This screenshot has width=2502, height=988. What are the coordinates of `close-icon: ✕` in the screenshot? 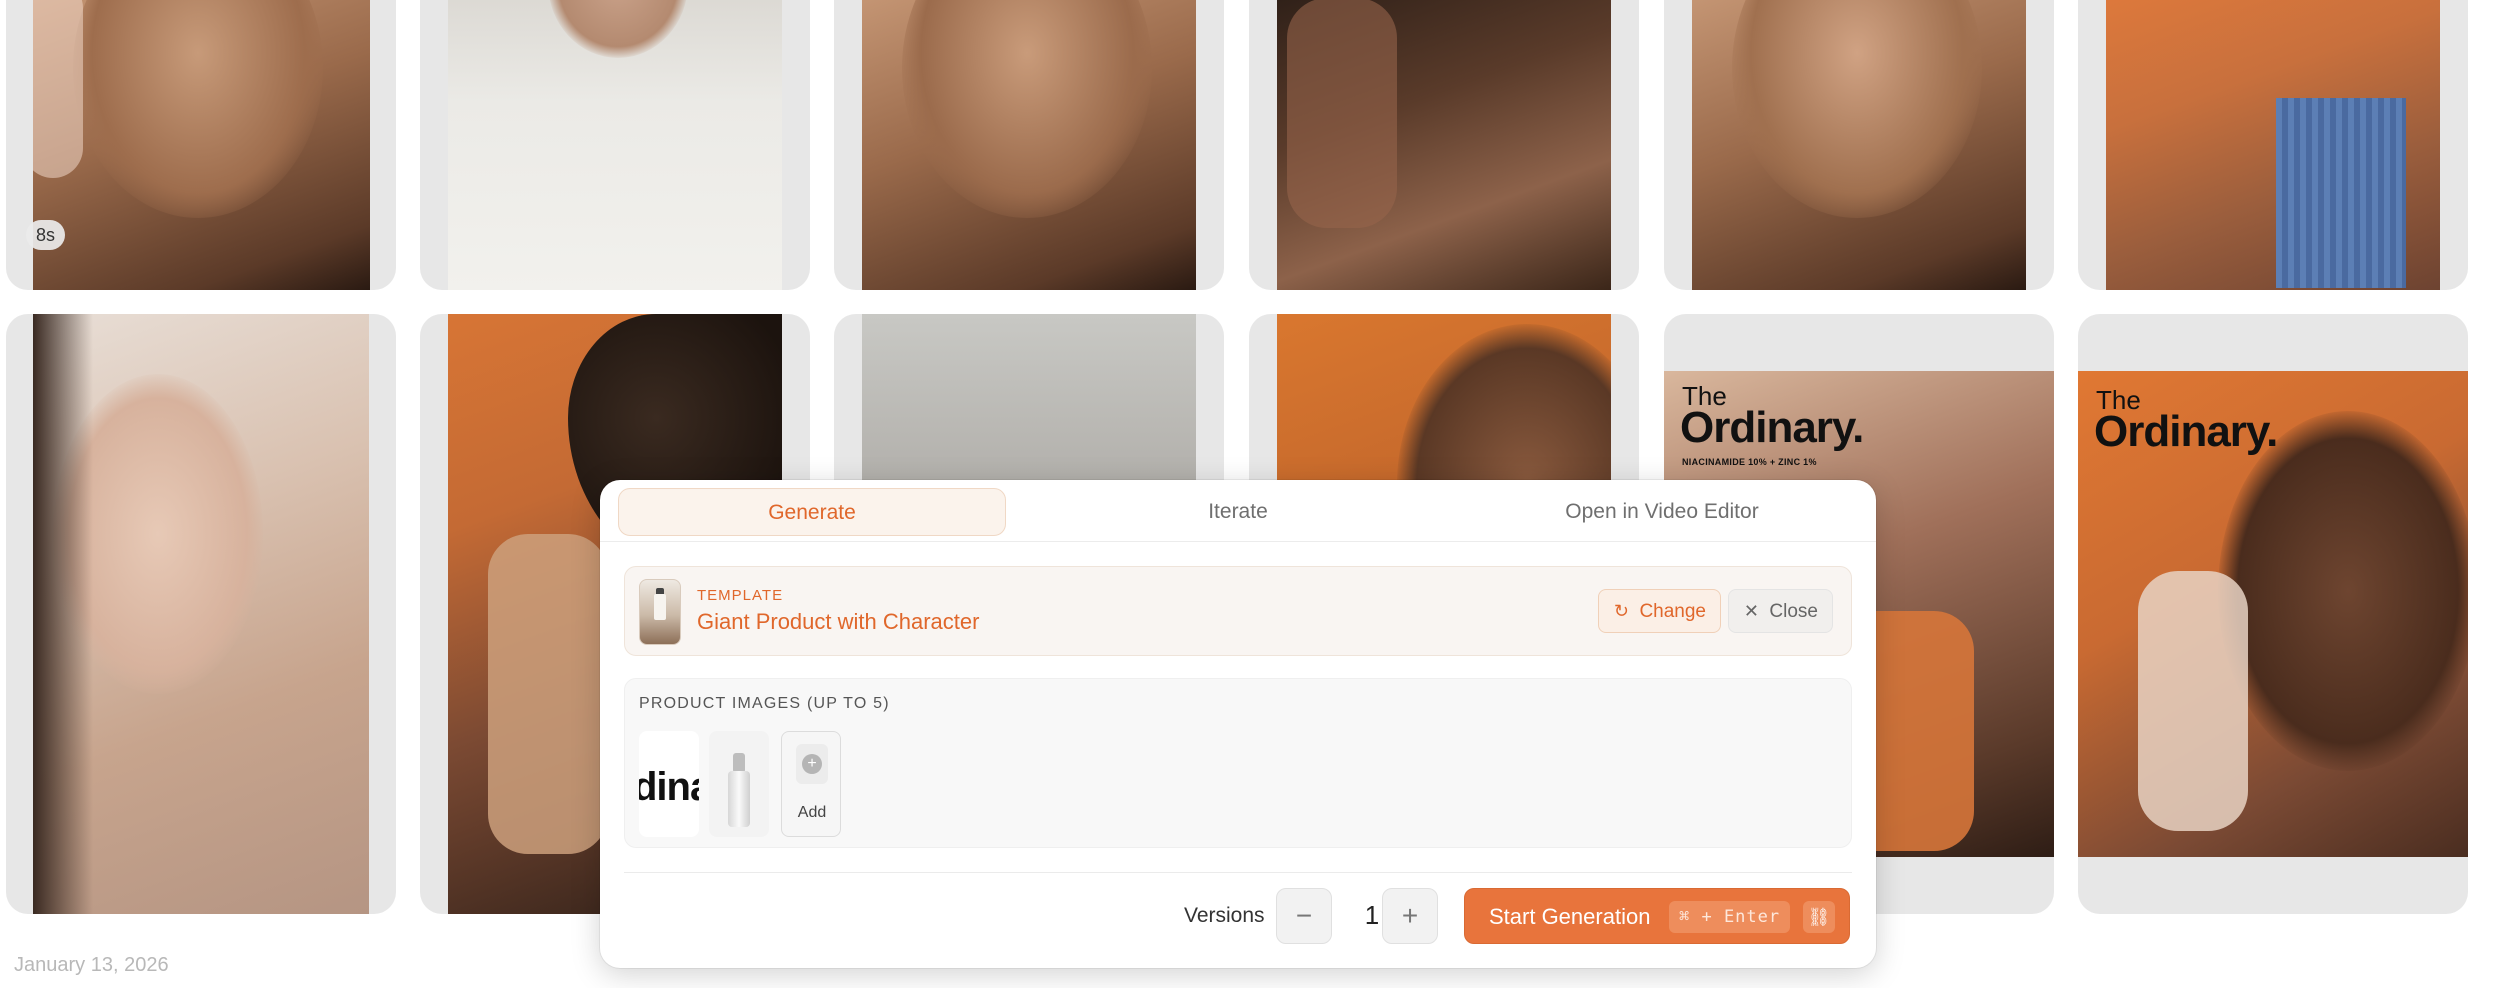 It's located at (1751, 611).